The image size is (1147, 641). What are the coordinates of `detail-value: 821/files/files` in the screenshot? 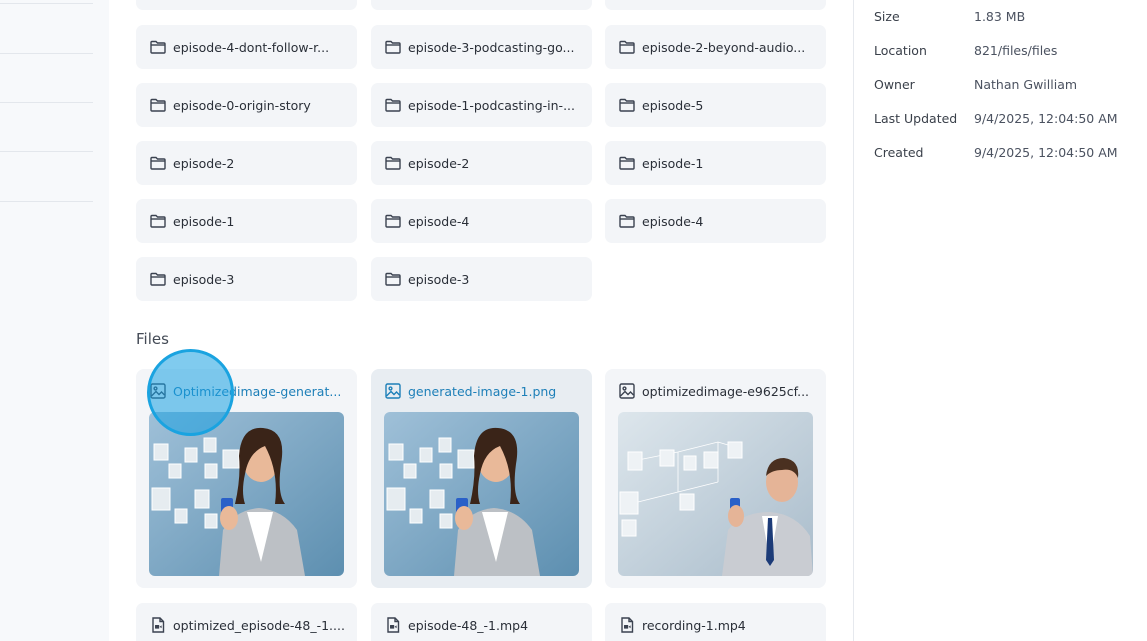 It's located at (1016, 50).